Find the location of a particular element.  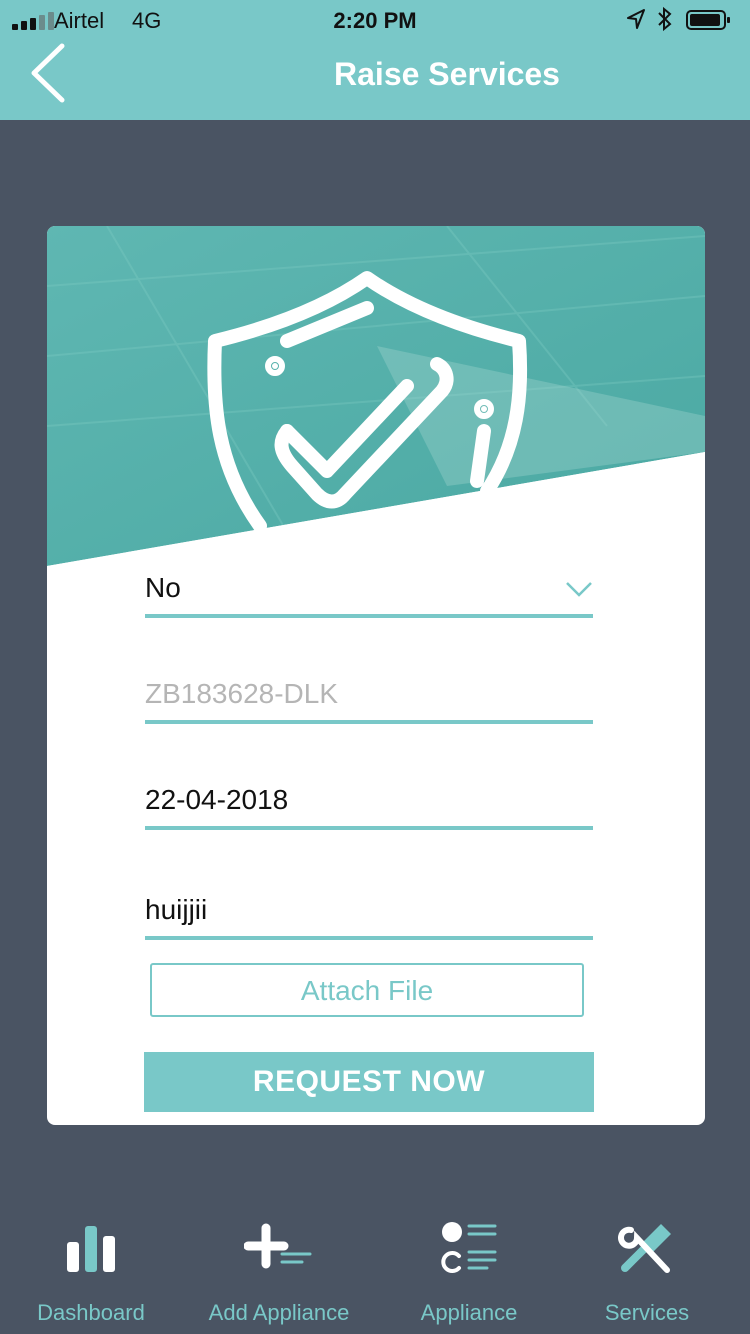

description-value: huijjii is located at coordinates (176, 909).